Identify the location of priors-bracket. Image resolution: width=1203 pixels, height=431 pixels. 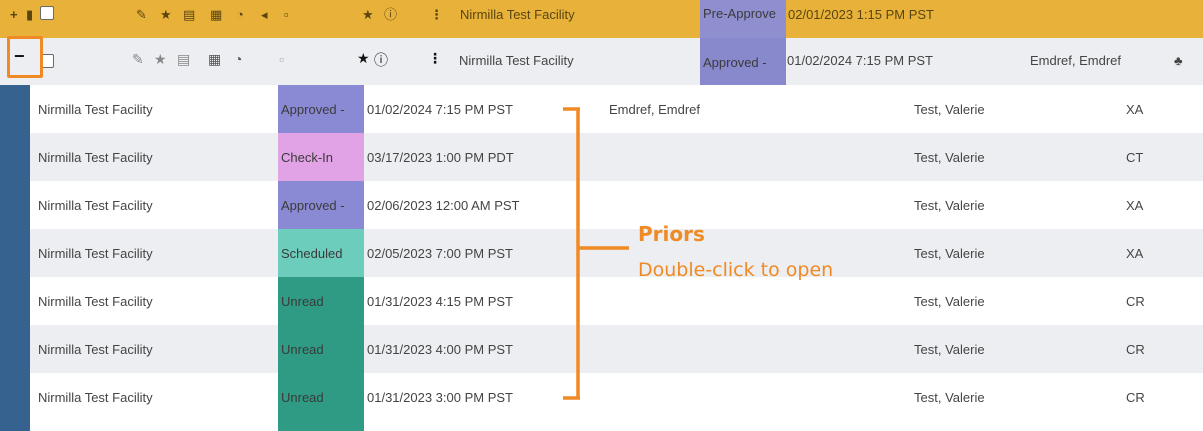
(596, 253).